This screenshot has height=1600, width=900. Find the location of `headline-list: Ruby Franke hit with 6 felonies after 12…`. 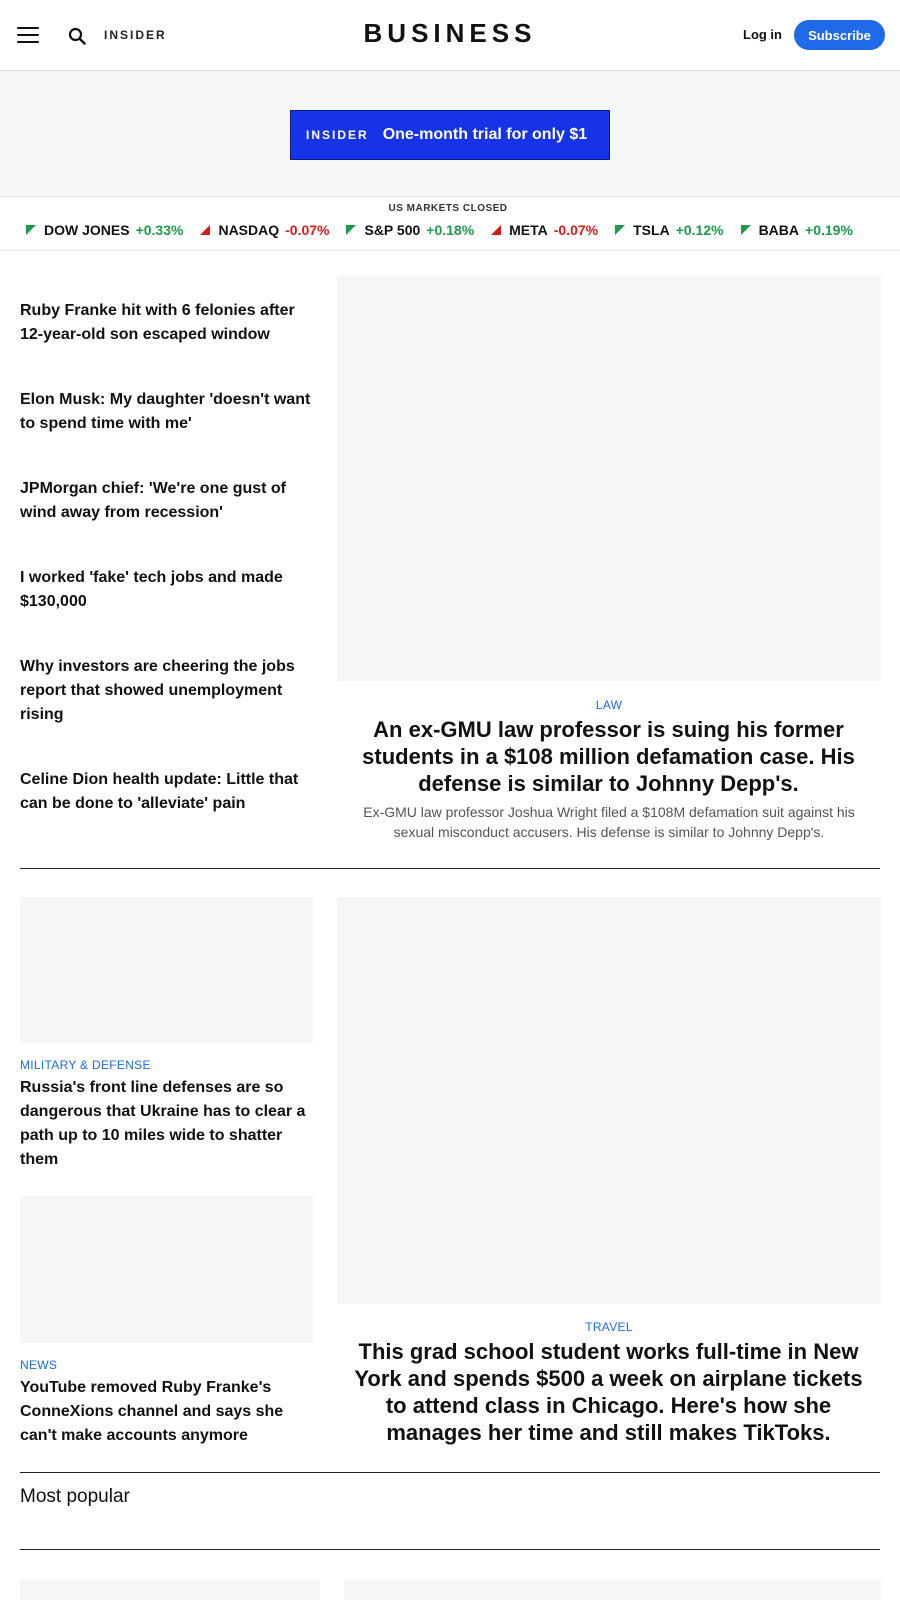

headline-list: Ruby Franke hit with 6 felonies after 12… is located at coordinates (167, 578).